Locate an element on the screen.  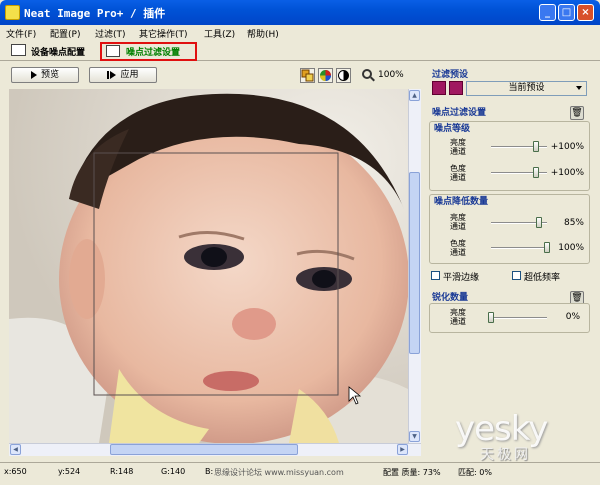
maximize-button: □ is located at coordinates (566, 12).